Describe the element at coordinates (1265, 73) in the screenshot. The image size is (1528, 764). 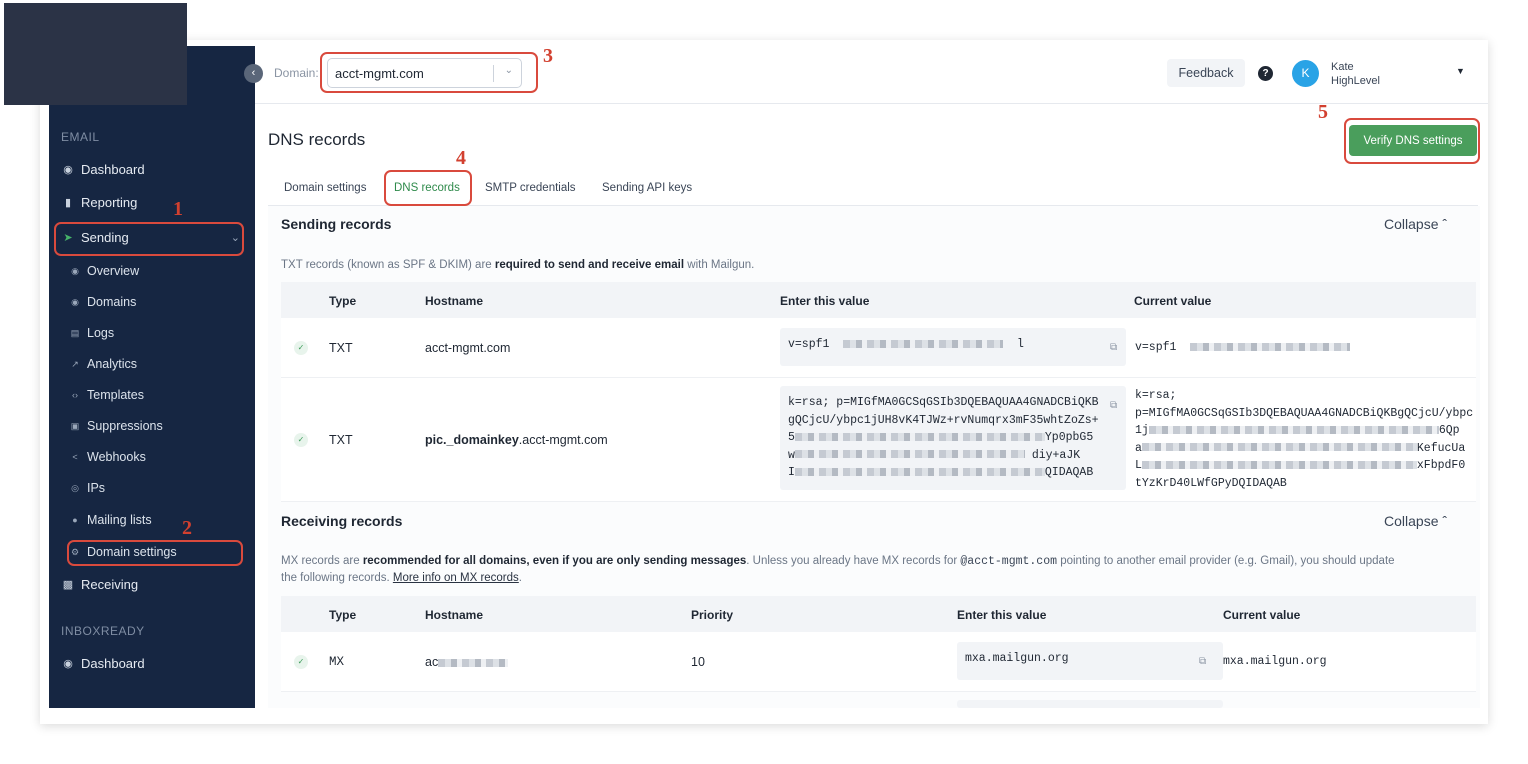
I see `help-icon: ?` at that location.